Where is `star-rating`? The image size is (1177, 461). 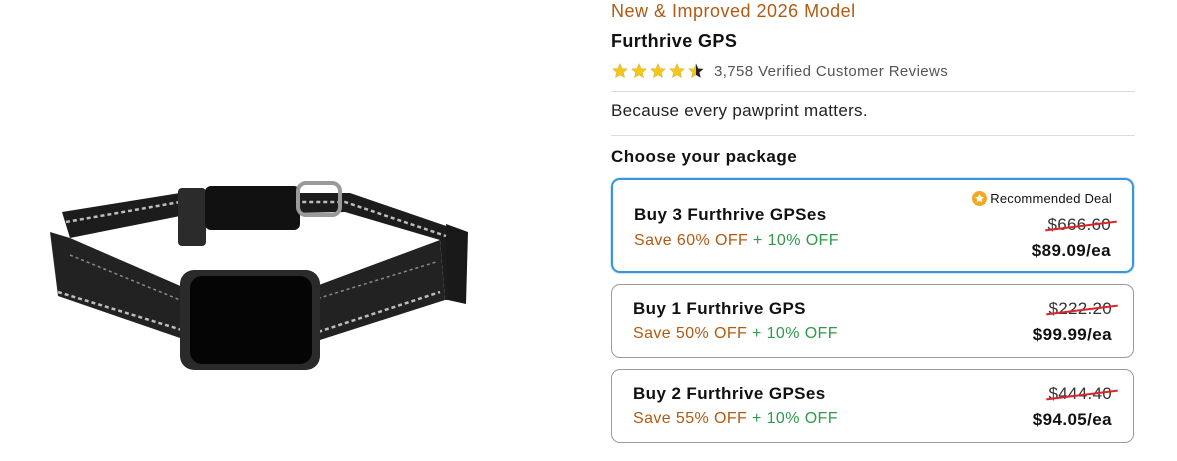
star-rating is located at coordinates (658, 71).